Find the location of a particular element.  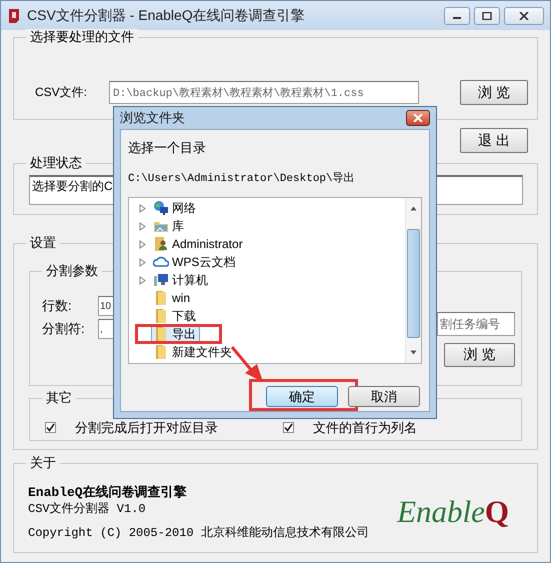

group-title: 设置 is located at coordinates (43, 243).